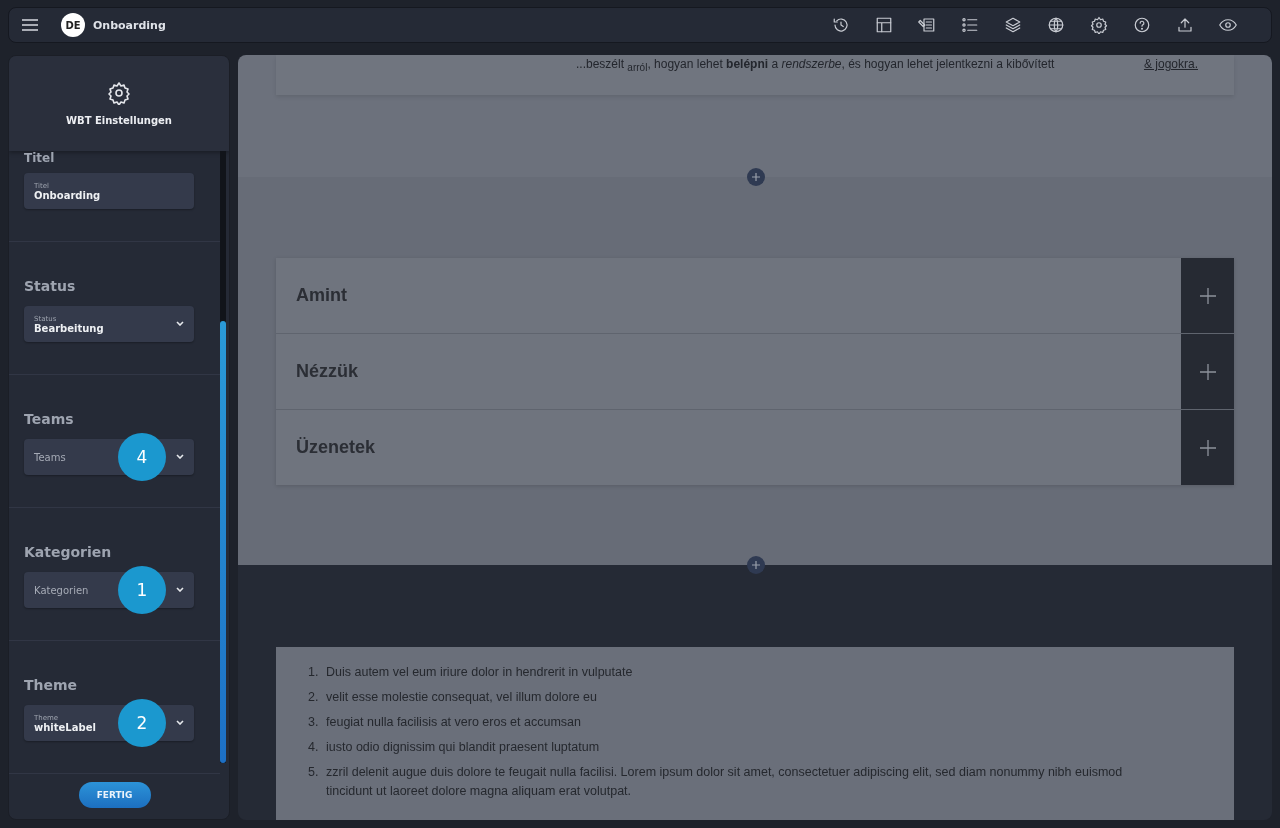  What do you see at coordinates (114, 795) in the screenshot?
I see `done-button: FERTIG` at bounding box center [114, 795].